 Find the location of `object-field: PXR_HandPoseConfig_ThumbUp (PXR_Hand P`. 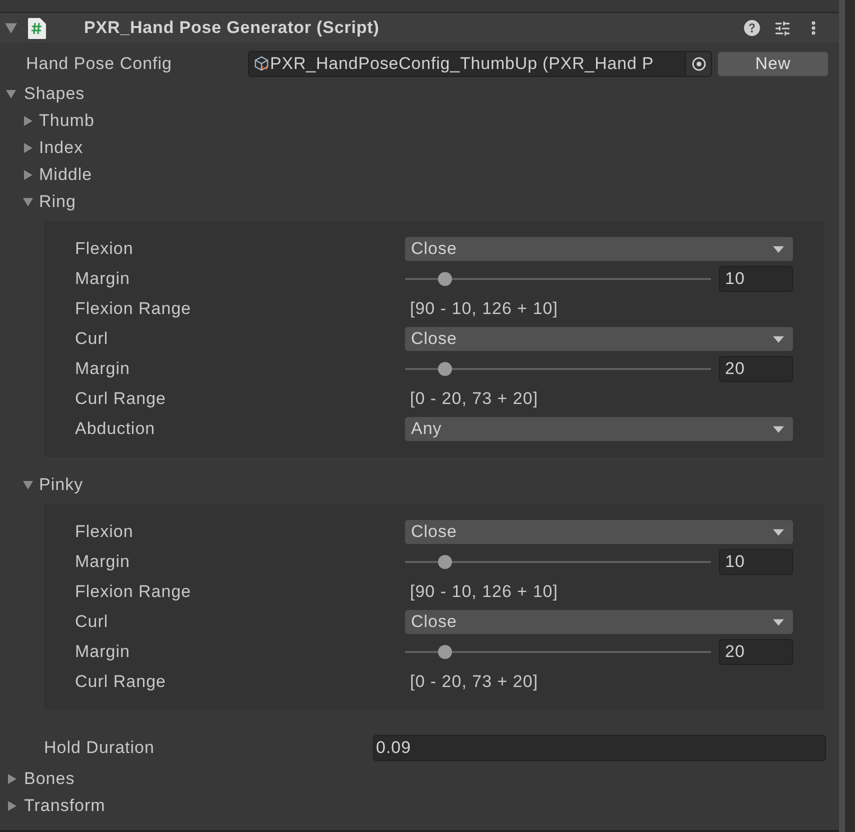

object-field: PXR_HandPoseConfig_ThumbUp (PXR_Hand P is located at coordinates (480, 64).